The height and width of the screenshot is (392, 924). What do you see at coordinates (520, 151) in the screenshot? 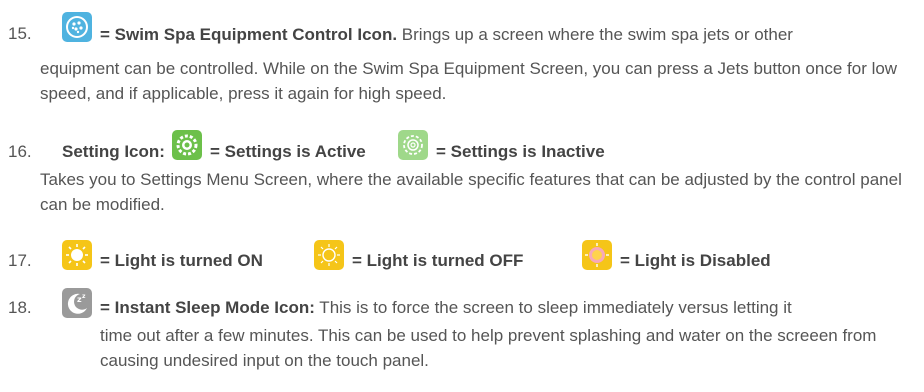
I see `settings-inactive-label: = Settings is Inactive` at bounding box center [520, 151].